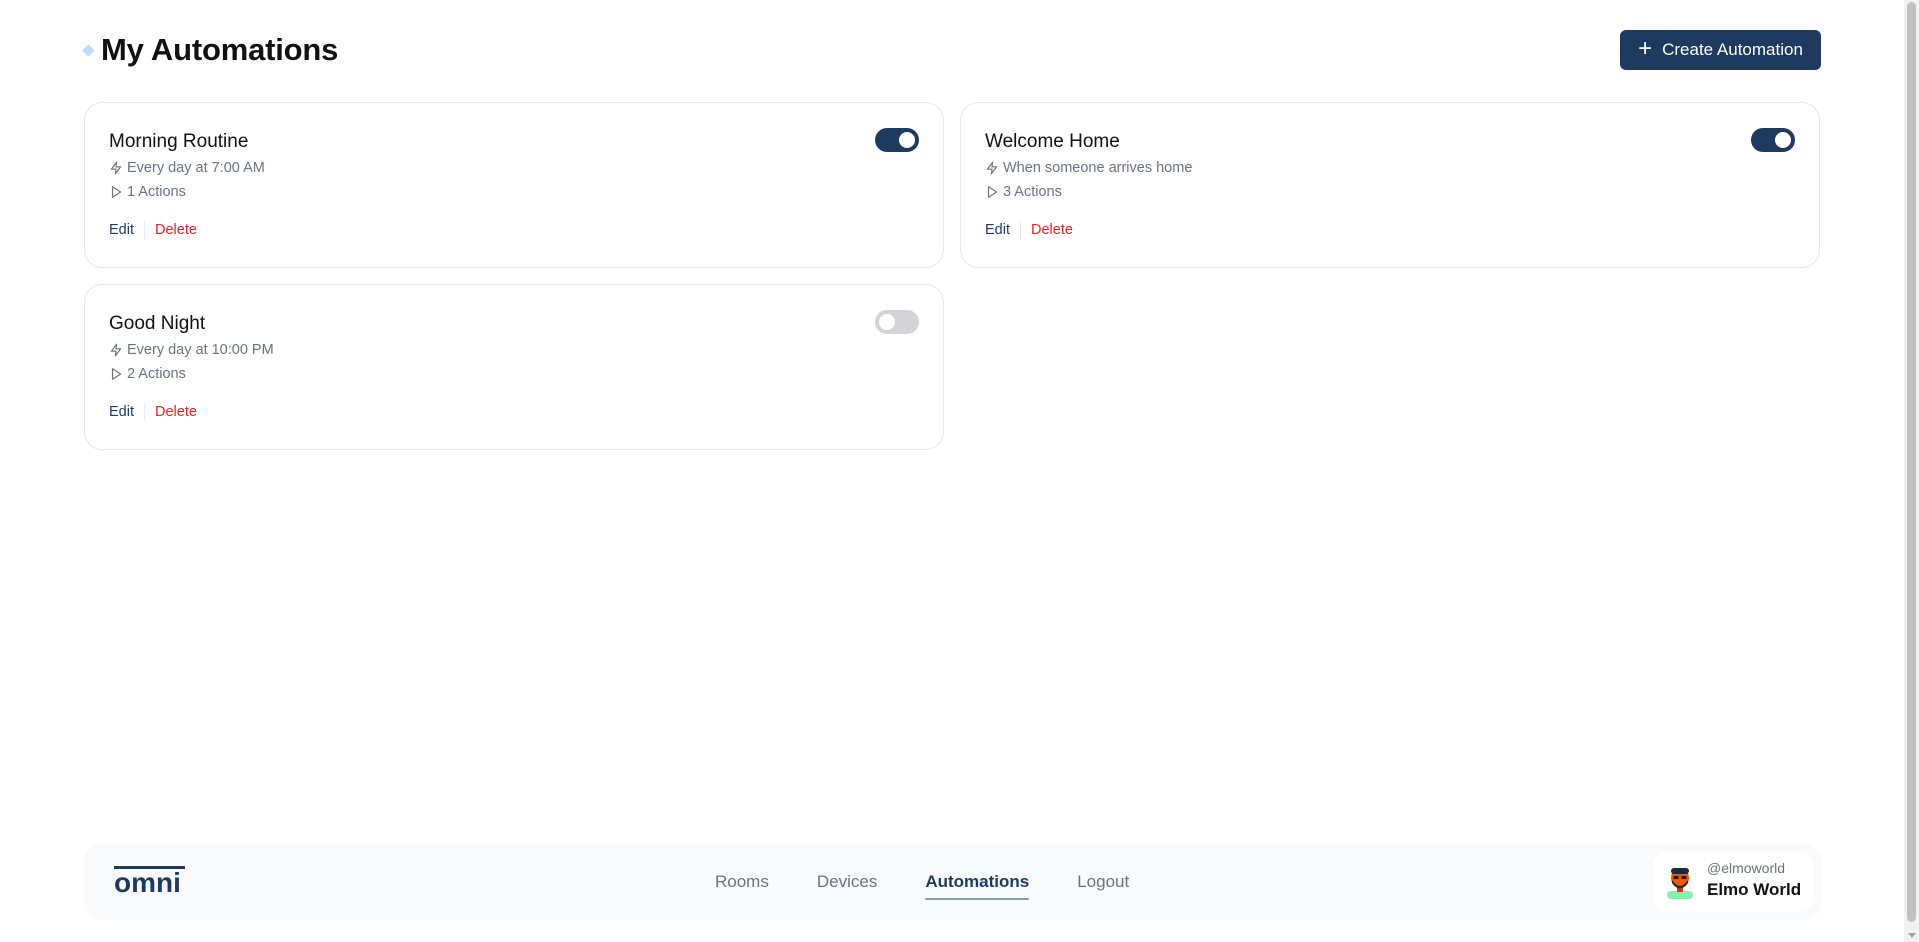 The height and width of the screenshot is (942, 1919). I want to click on automation-name: Morning Routine, so click(179, 141).